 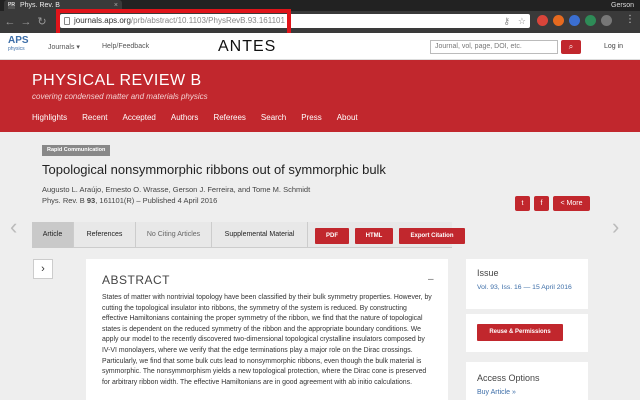 What do you see at coordinates (432, 236) in the screenshot?
I see `export-citation-button: Export Citation` at bounding box center [432, 236].